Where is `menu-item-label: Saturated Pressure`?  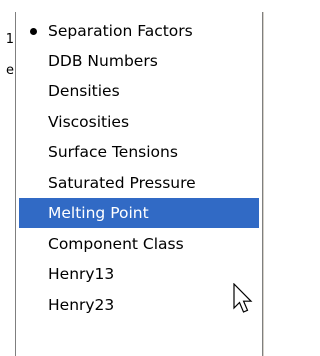
menu-item-label: Saturated Pressure is located at coordinates (122, 183).